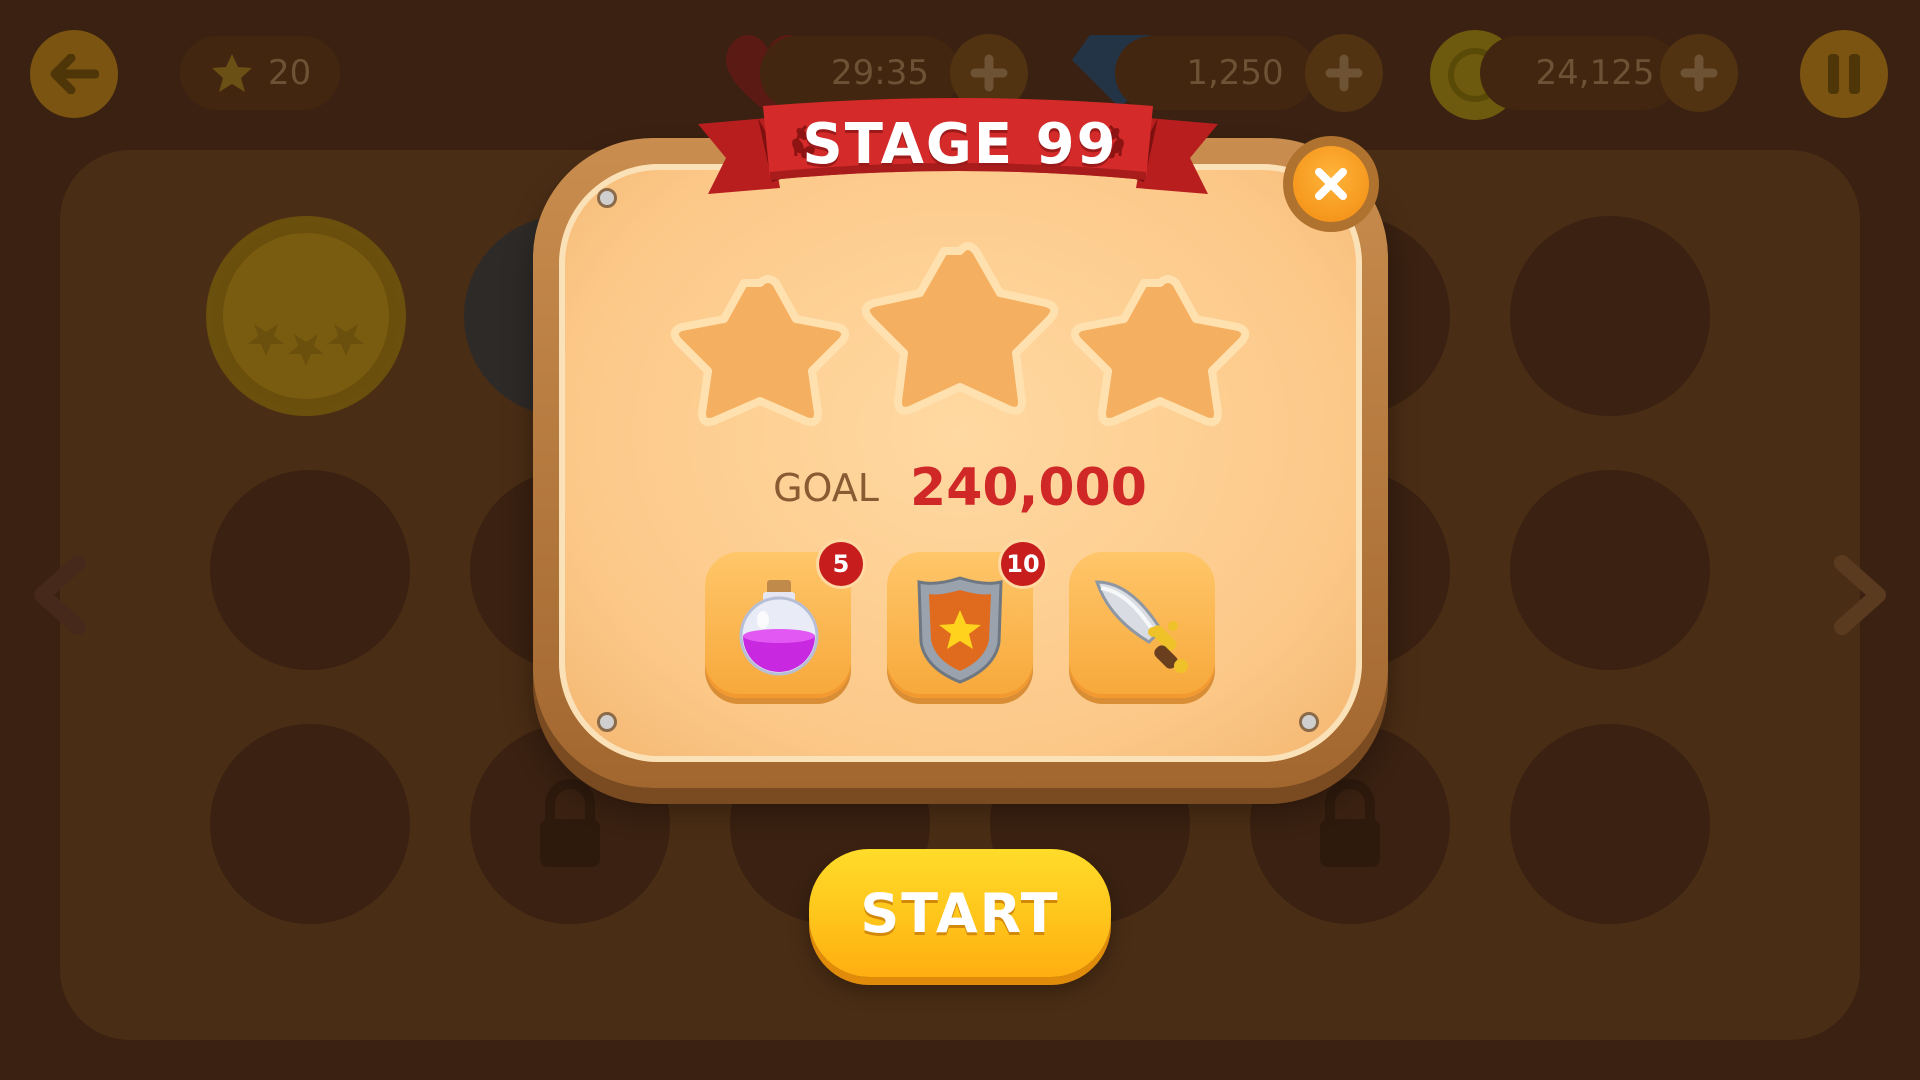 The height and width of the screenshot is (1080, 1920). I want to click on sword-icon, so click(1141, 626).